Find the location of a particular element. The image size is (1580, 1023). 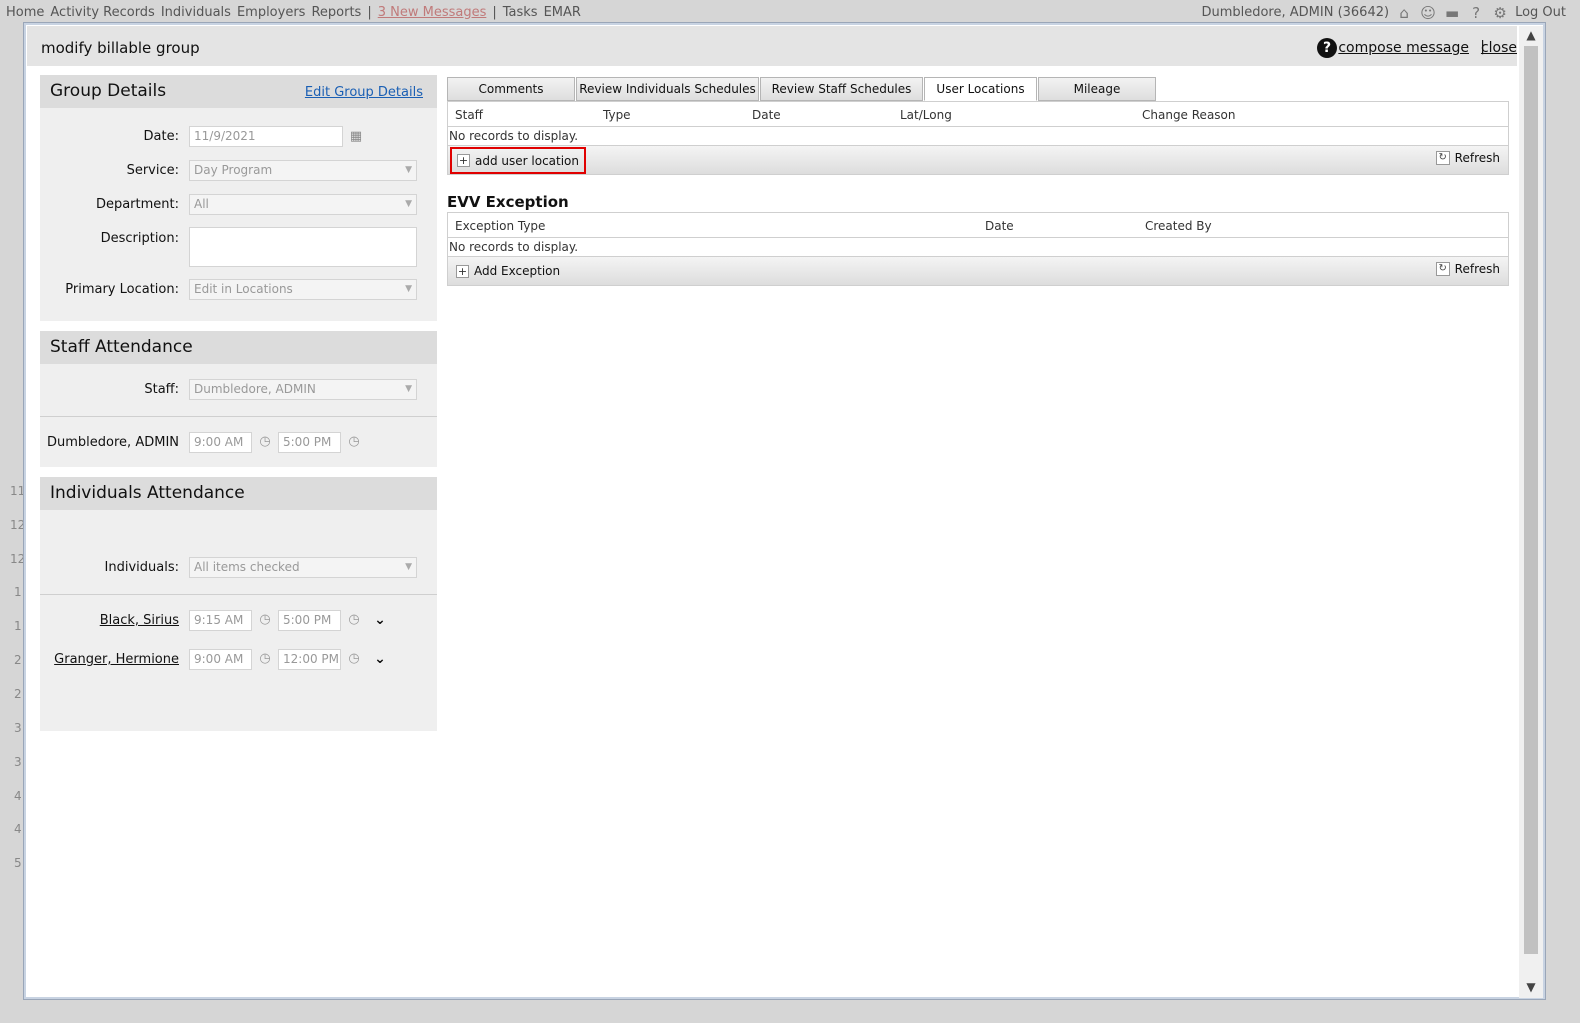

staff-start-time-input: 9:00 AM is located at coordinates (220, 442).